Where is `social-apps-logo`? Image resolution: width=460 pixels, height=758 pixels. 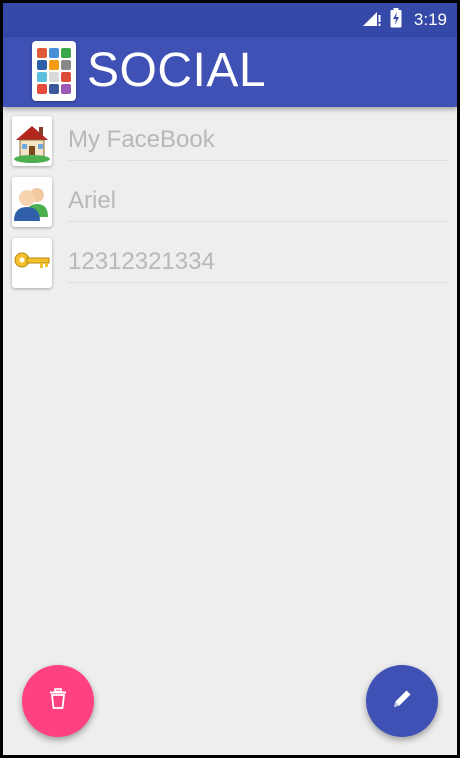
social-apps-logo is located at coordinates (54, 71).